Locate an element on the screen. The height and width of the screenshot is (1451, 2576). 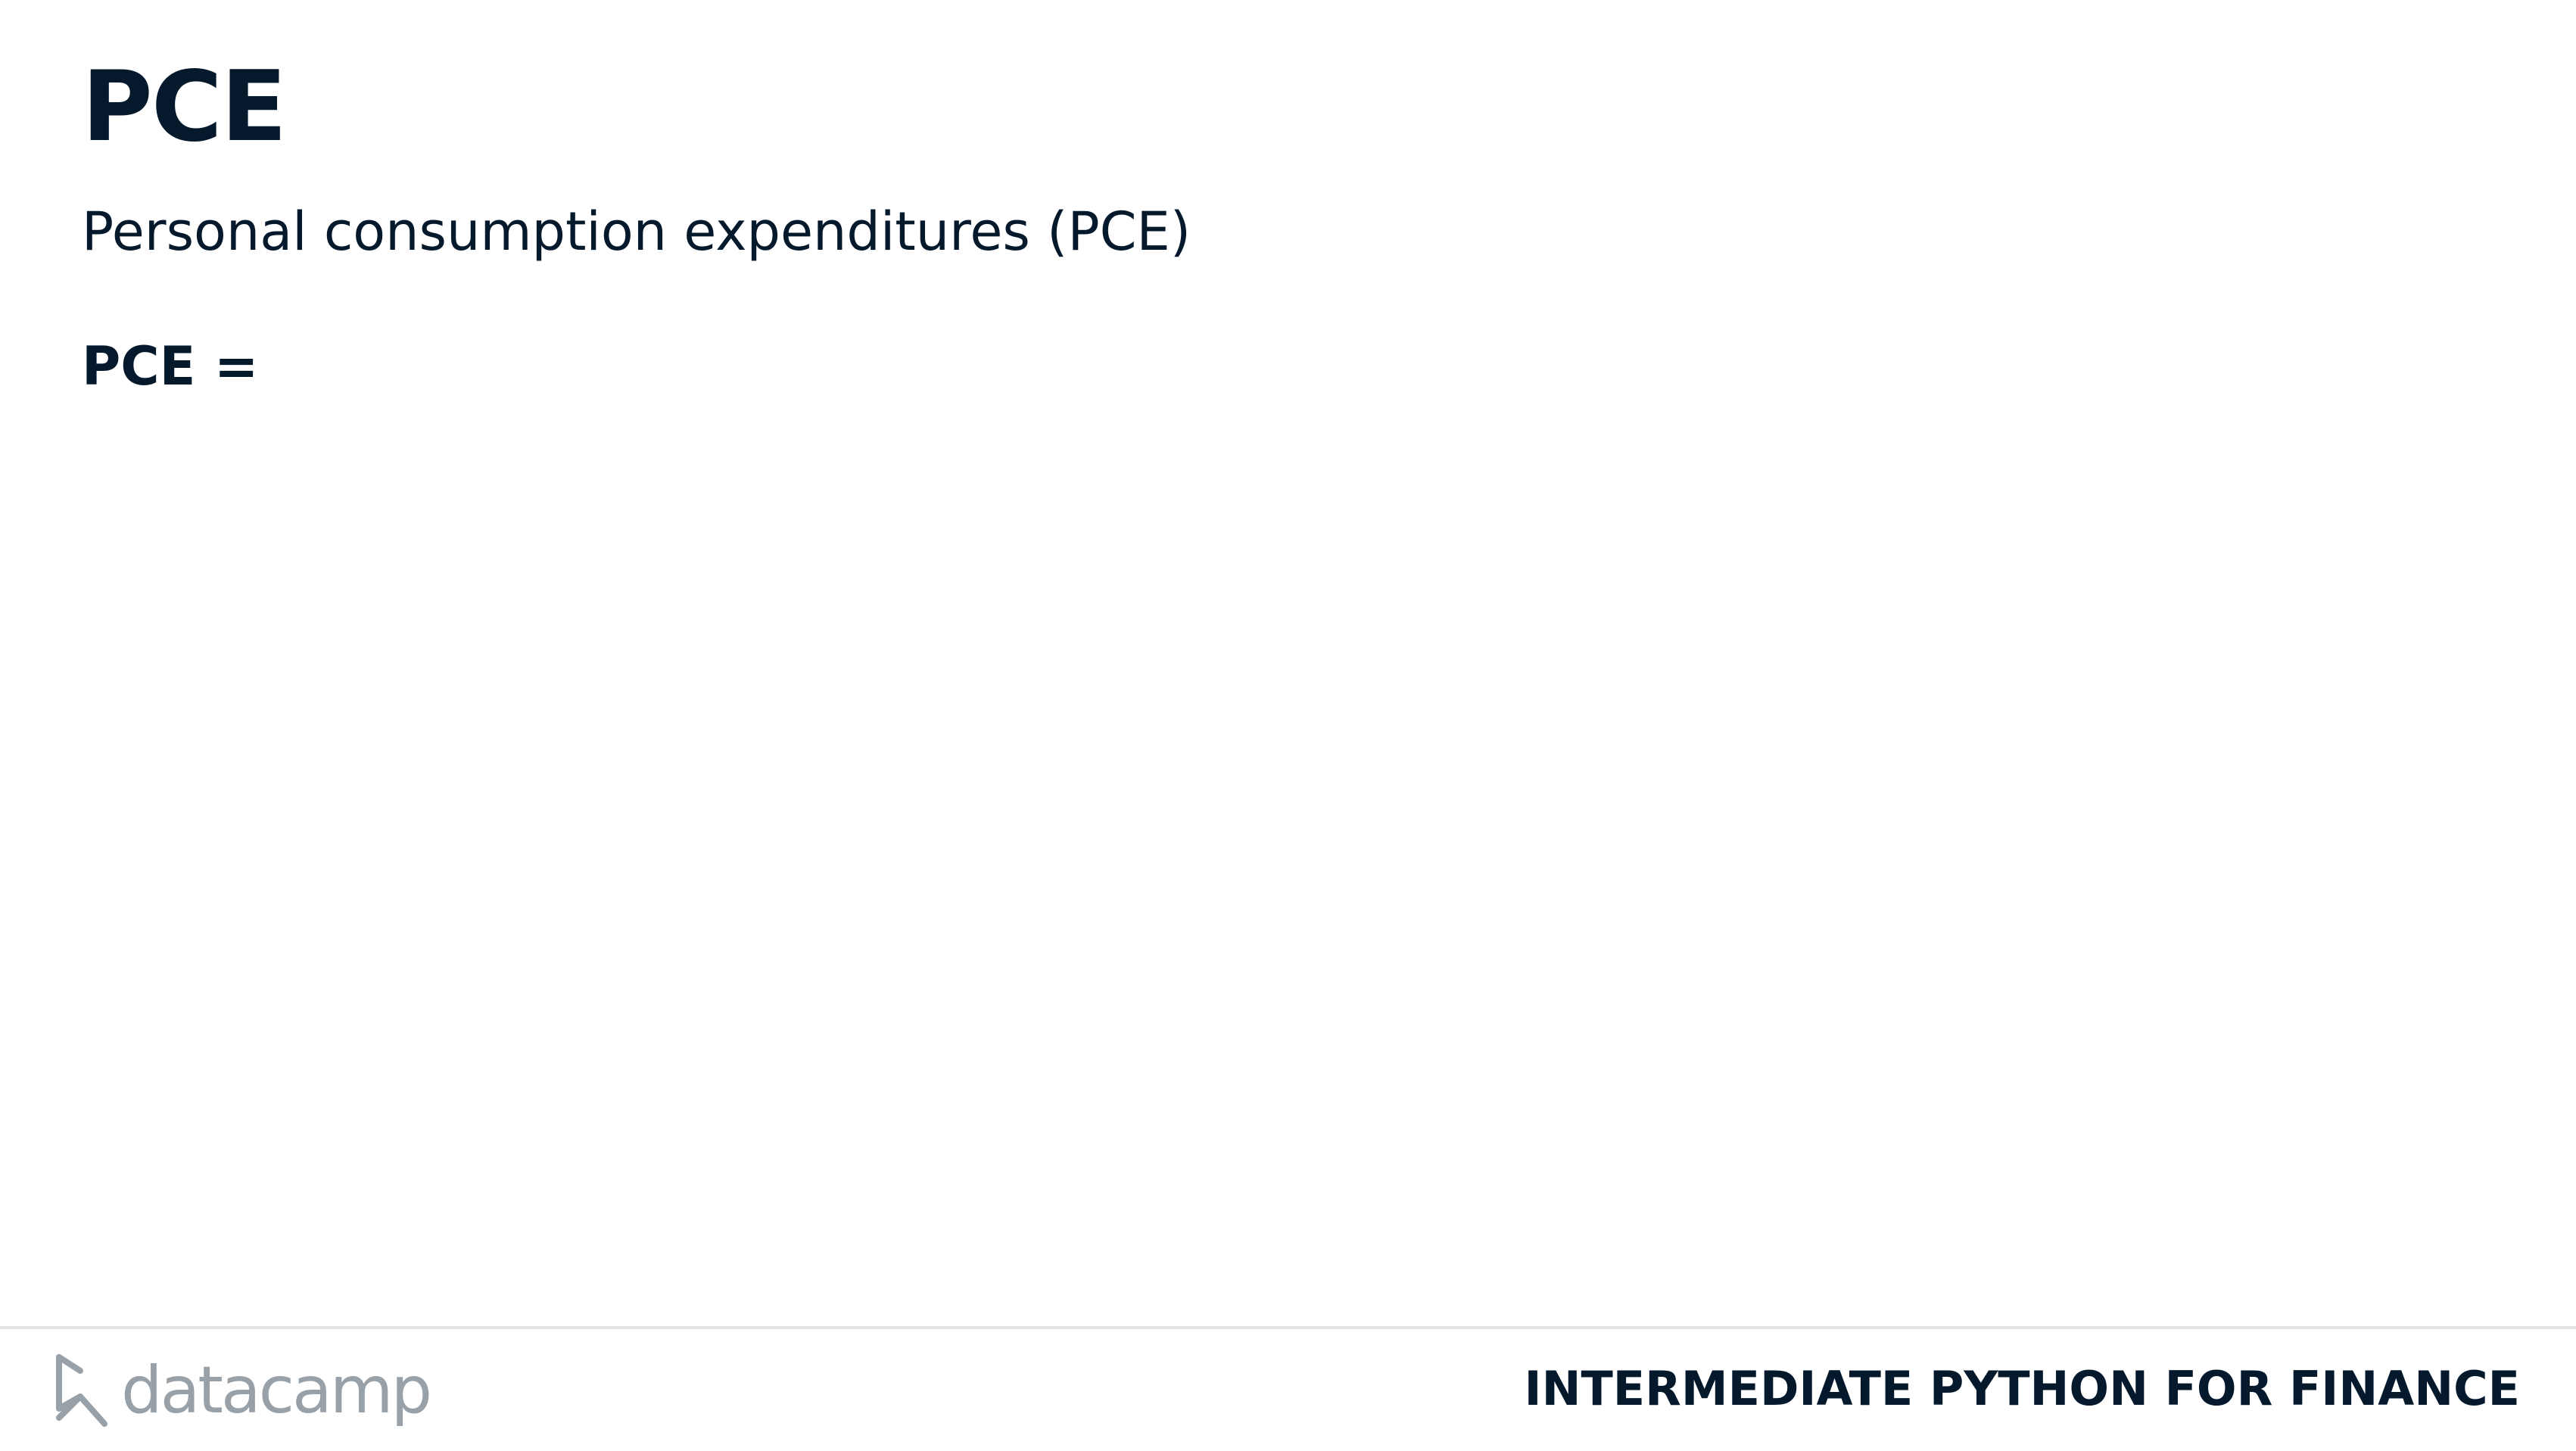
datacamp-logo-icon is located at coordinates (81, 1390).